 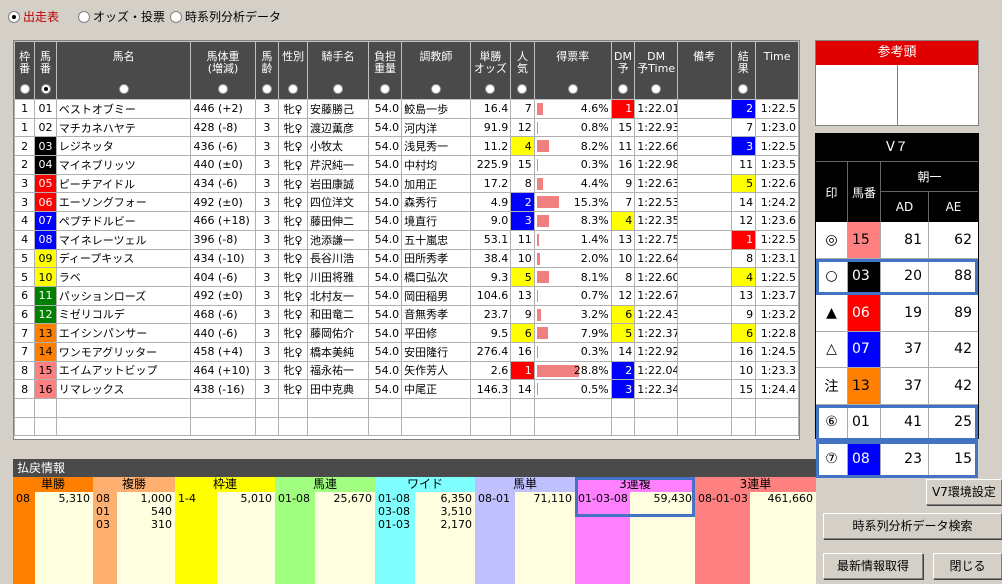 I want to click on cell-name: ラベ, so click(x=123, y=277).